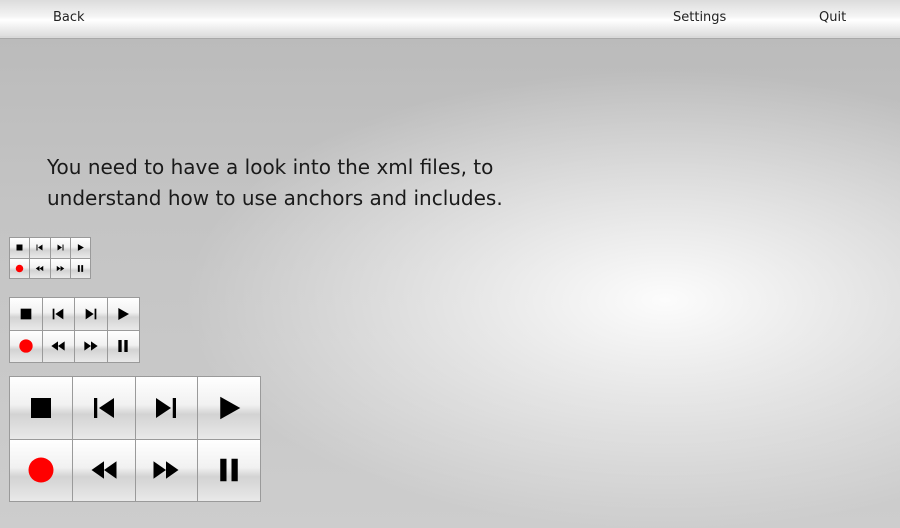  I want to click on back-button: Back, so click(69, 17).